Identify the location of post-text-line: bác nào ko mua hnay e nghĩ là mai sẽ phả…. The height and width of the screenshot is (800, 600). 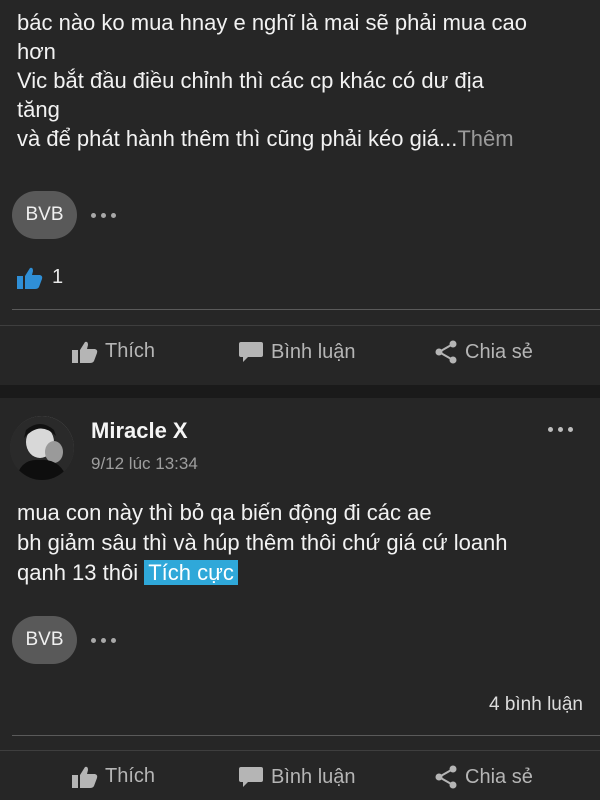
(272, 22).